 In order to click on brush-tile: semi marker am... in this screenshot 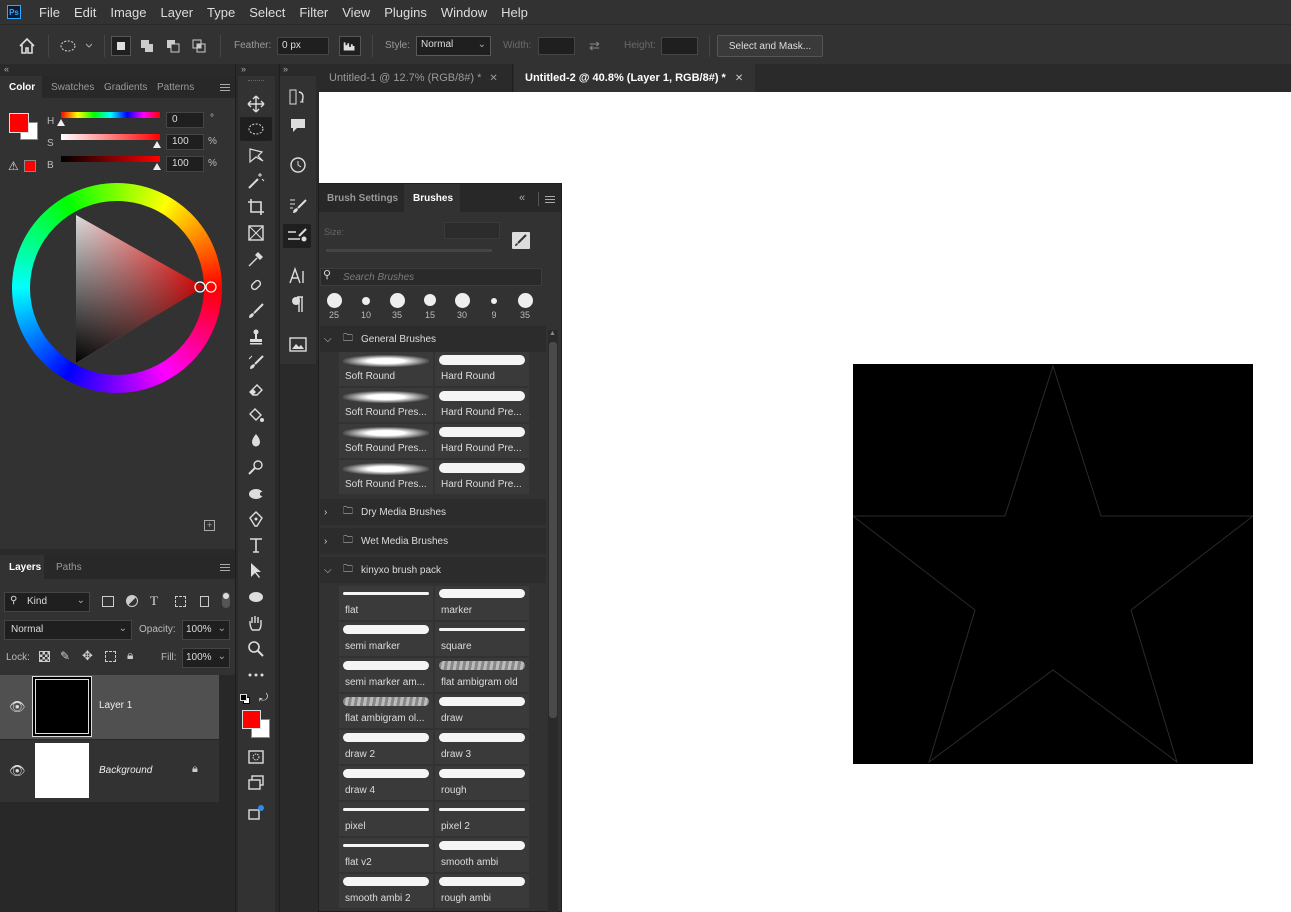, I will do `click(386, 675)`.